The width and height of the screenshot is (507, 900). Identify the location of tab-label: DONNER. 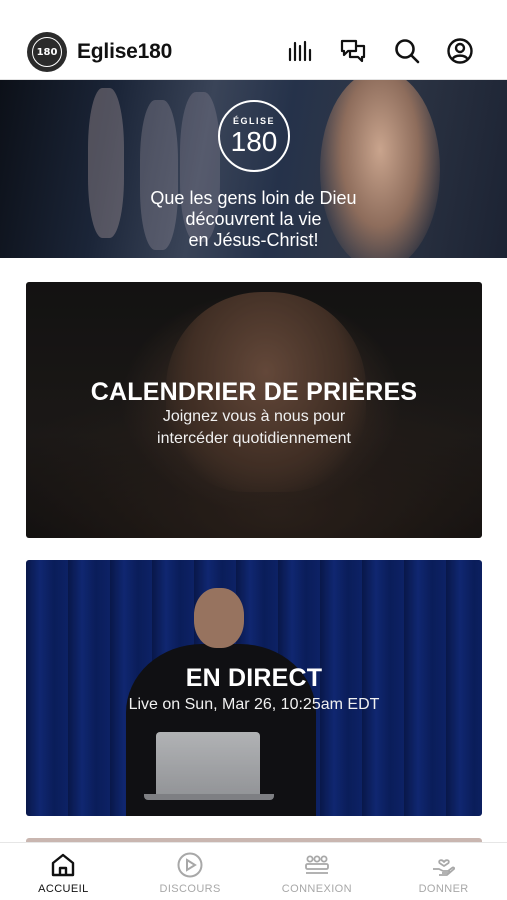
(443, 889).